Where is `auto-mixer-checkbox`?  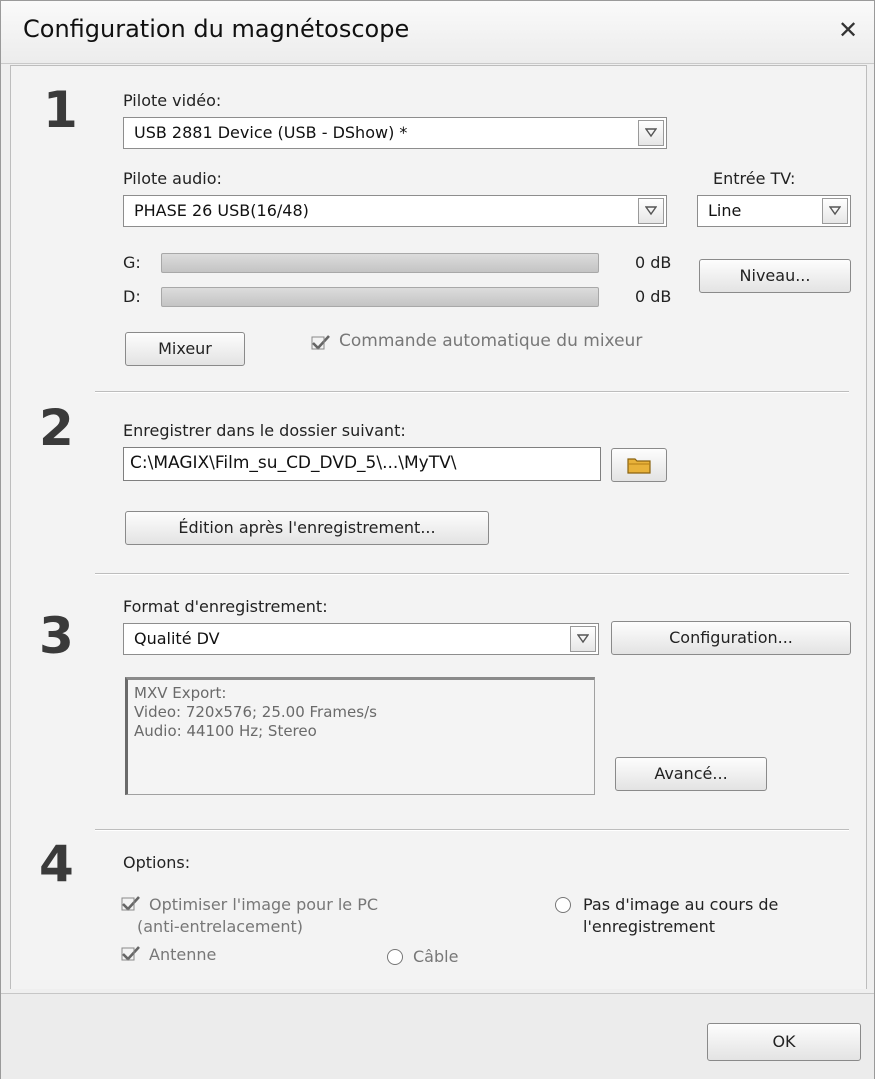 auto-mixer-checkbox is located at coordinates (321, 343).